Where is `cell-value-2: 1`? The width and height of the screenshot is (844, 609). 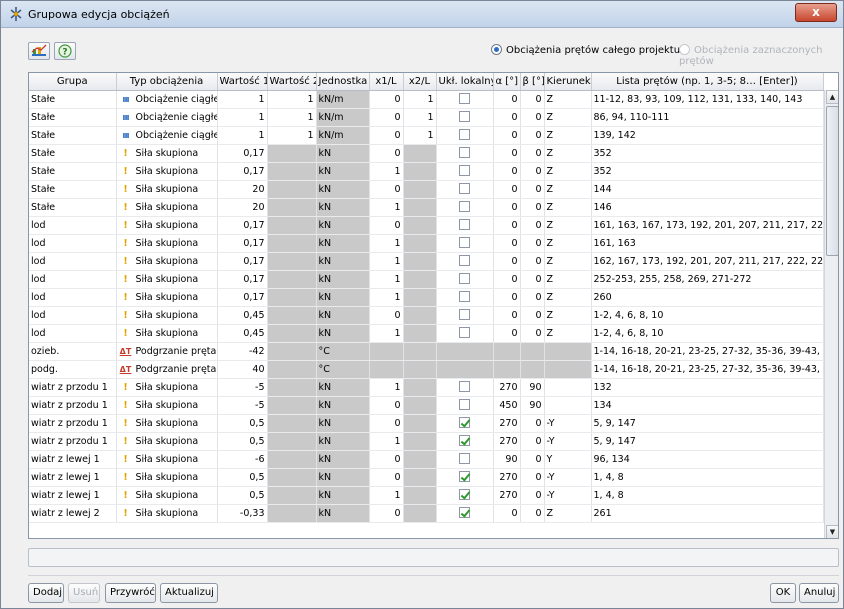 cell-value-2: 1 is located at coordinates (292, 99).